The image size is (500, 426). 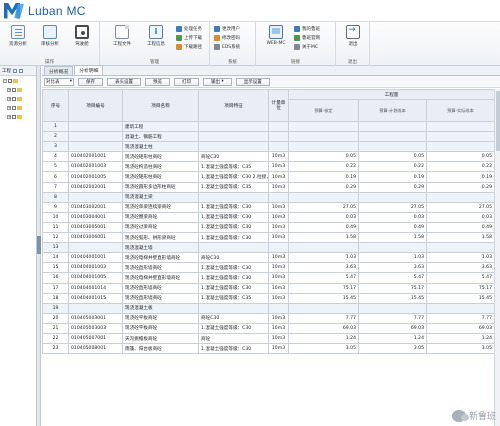 I want to click on cell-budget-approved: 1.58, so click(x=323, y=238).